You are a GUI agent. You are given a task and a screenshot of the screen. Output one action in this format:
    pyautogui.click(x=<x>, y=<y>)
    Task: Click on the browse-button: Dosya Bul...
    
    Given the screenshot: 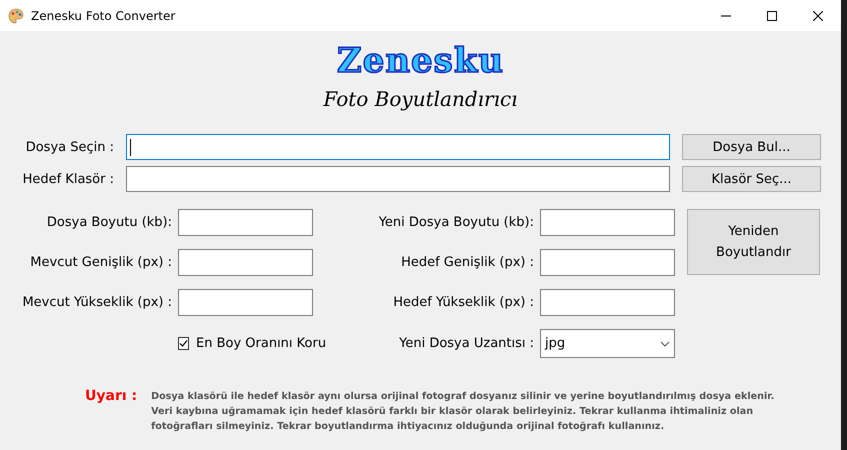 What is the action you would take?
    pyautogui.click(x=751, y=147)
    